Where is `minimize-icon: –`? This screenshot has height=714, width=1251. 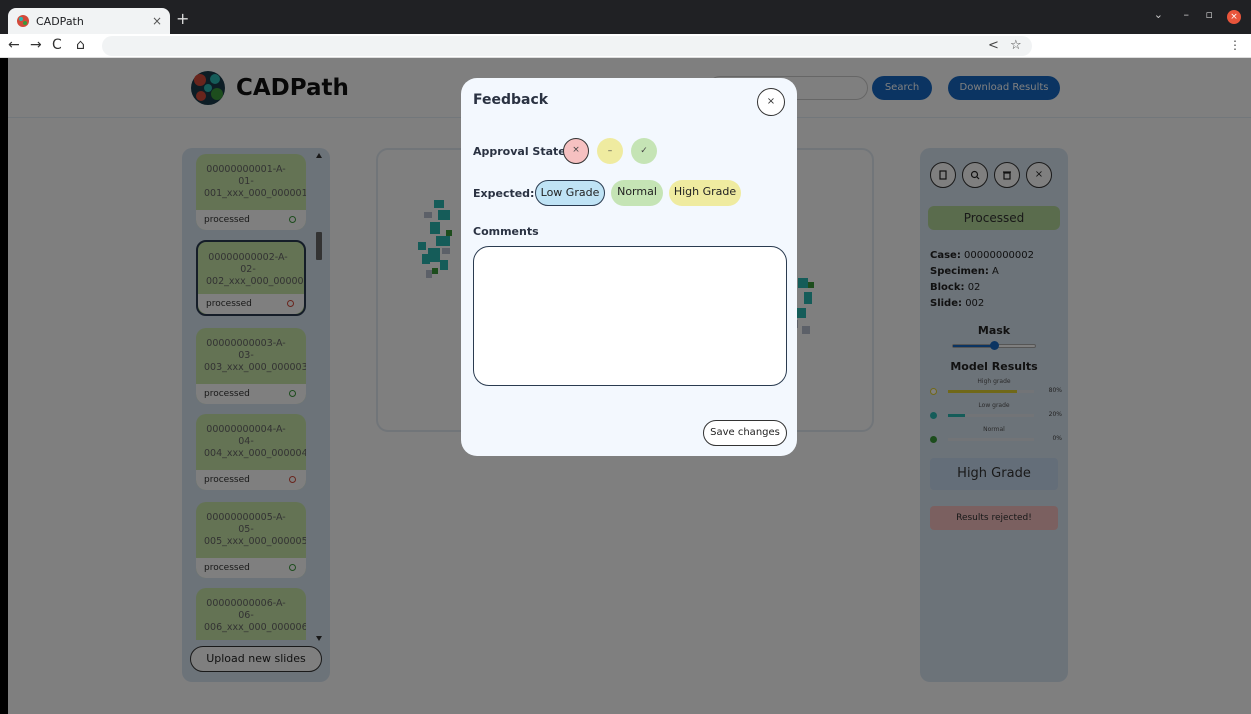
minimize-icon: – is located at coordinates (1187, 14).